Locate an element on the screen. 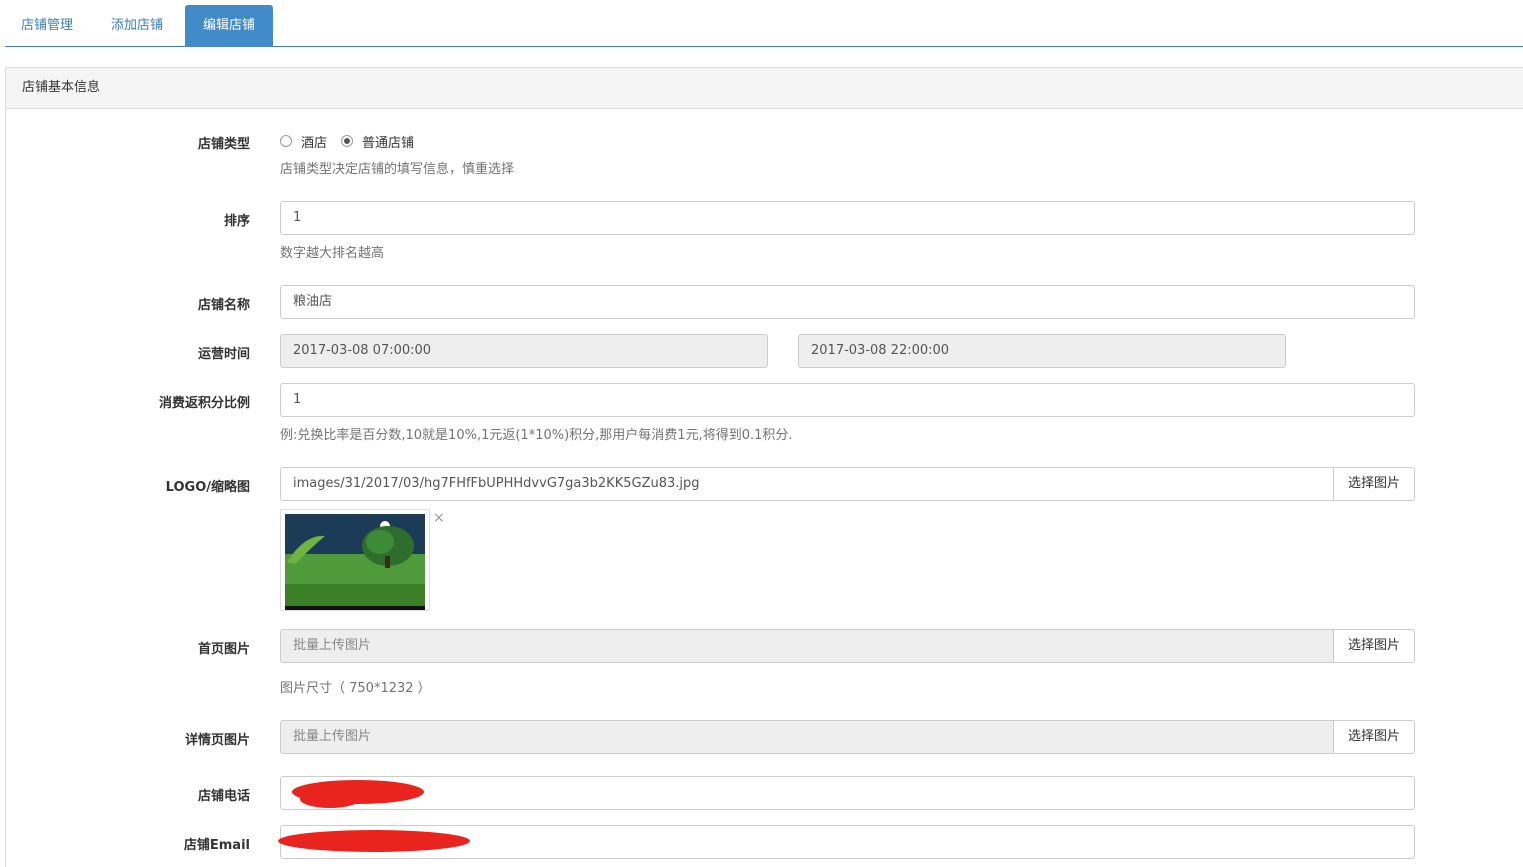  tab-bar: 店铺管理 添加店铺 编辑店铺 is located at coordinates (764, 23).